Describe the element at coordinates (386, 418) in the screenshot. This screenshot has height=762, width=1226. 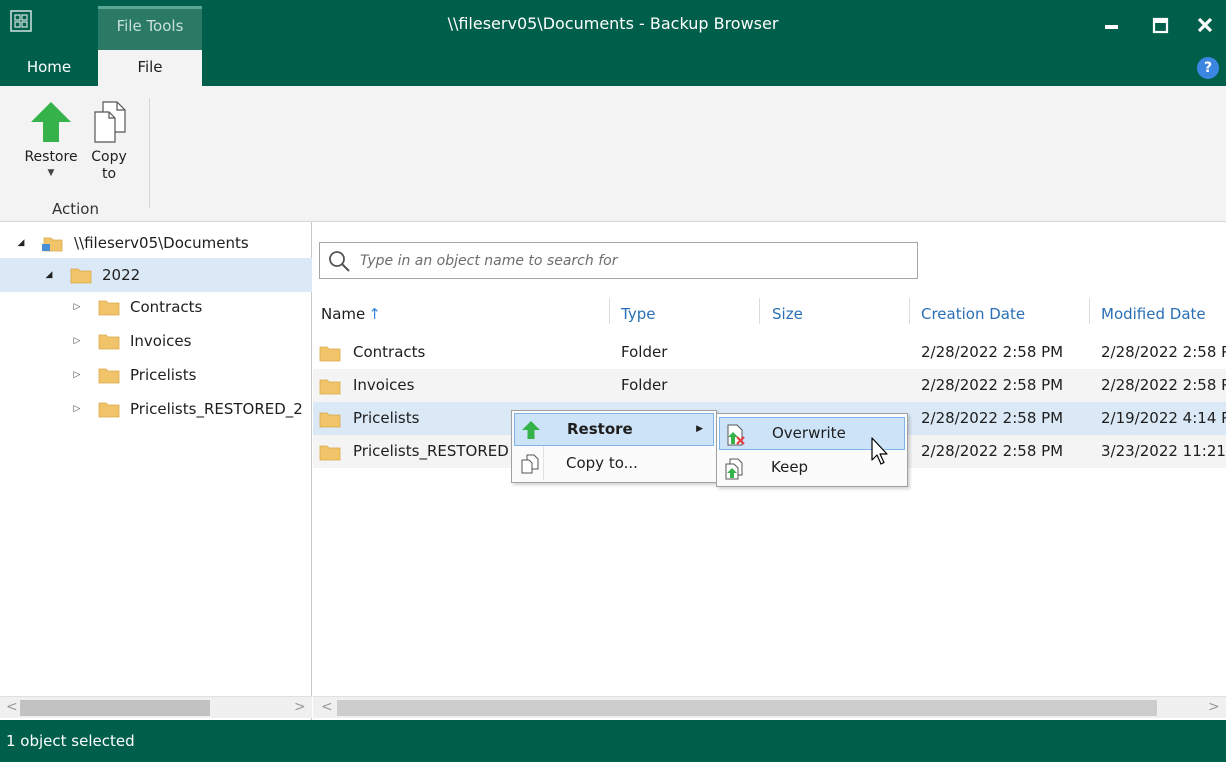
I see `row-name: Pricelists` at that location.